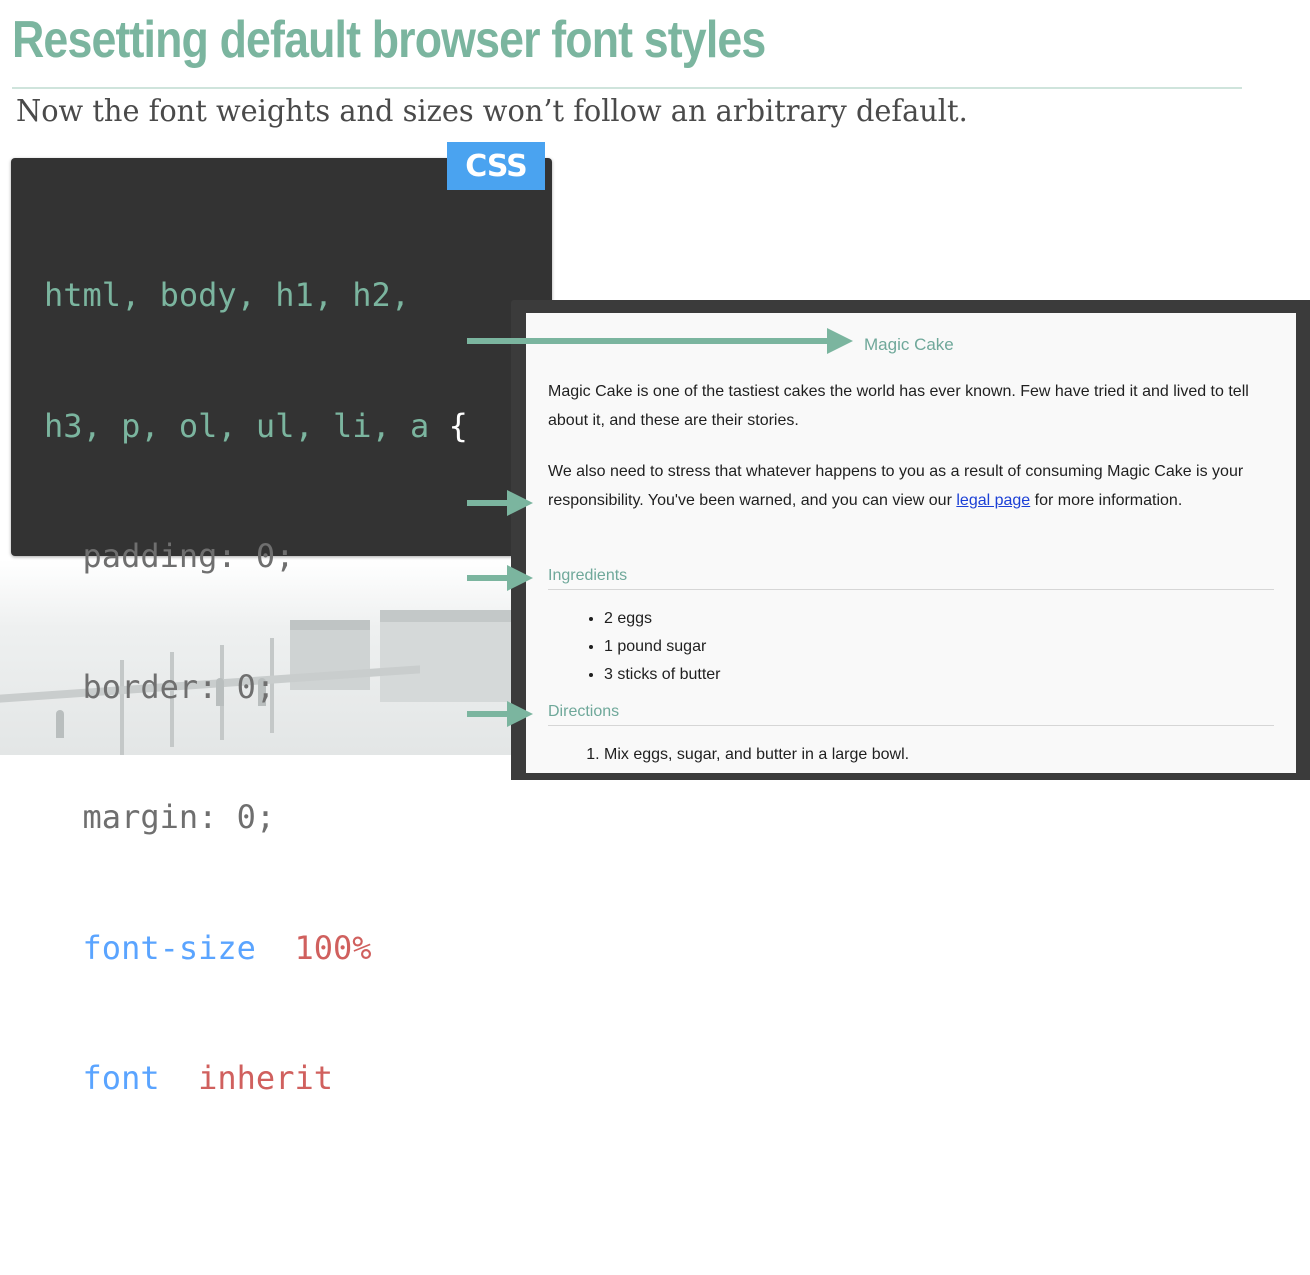 Image resolution: width=1310 pixels, height=1275 pixels. Describe the element at coordinates (188, 556) in the screenshot. I see `code-rule-padding: padding: 0;` at that location.